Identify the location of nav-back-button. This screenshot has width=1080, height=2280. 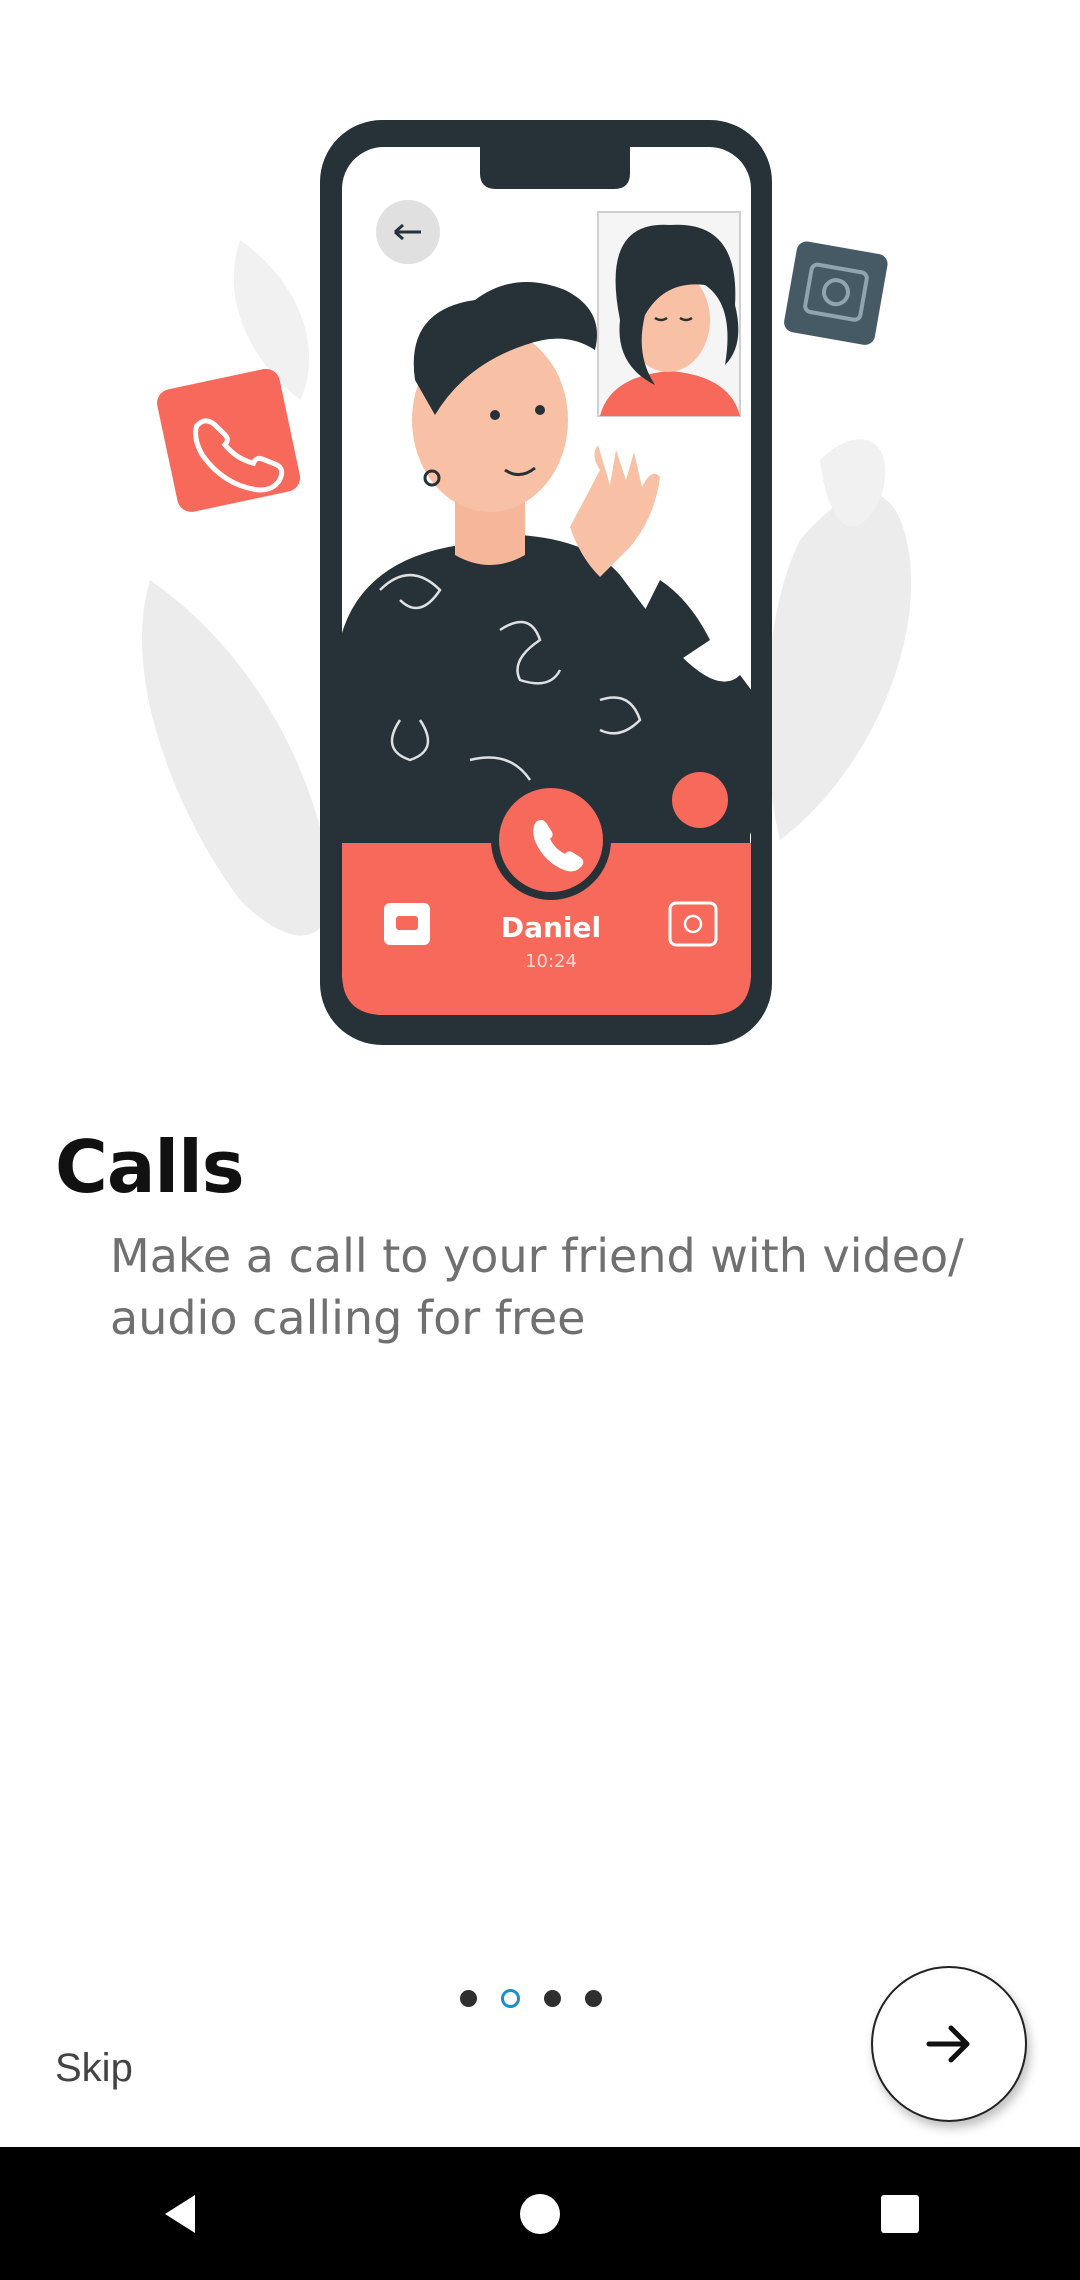
(180, 2214).